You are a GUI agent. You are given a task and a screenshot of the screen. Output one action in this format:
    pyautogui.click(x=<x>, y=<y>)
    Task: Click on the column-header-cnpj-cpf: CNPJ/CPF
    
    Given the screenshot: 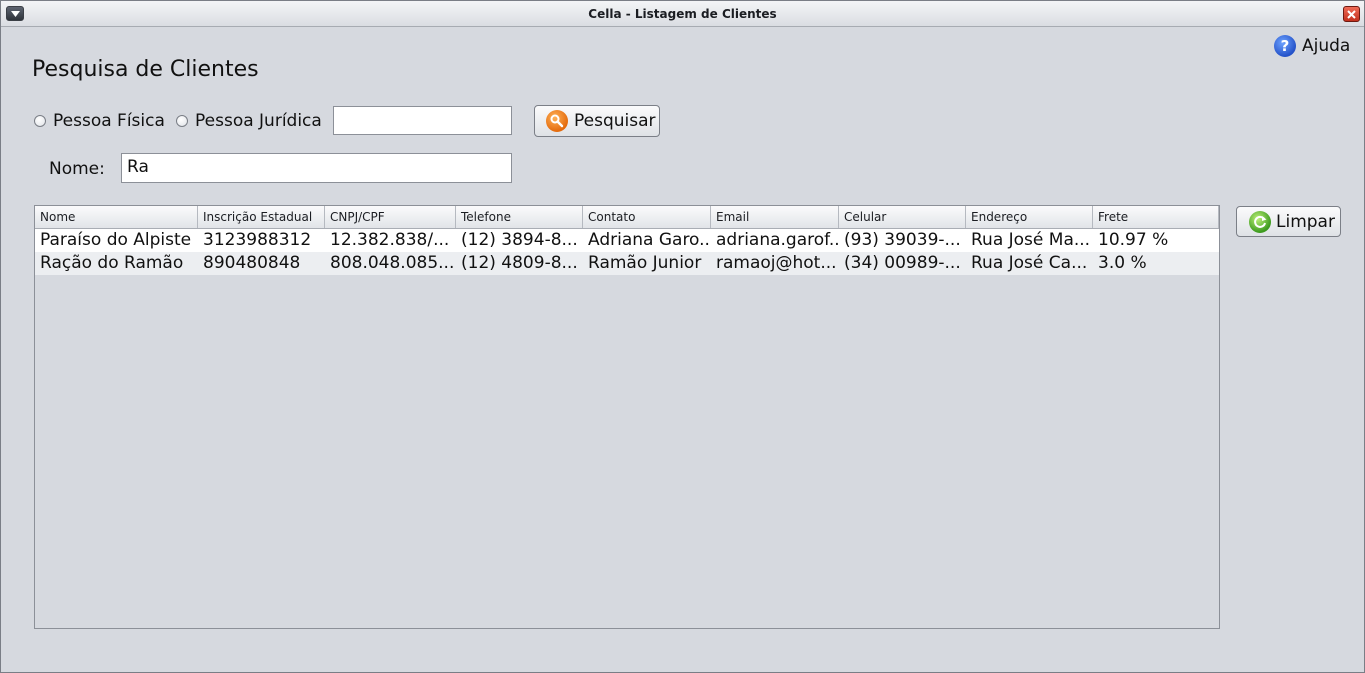 What is the action you would take?
    pyautogui.click(x=390, y=217)
    